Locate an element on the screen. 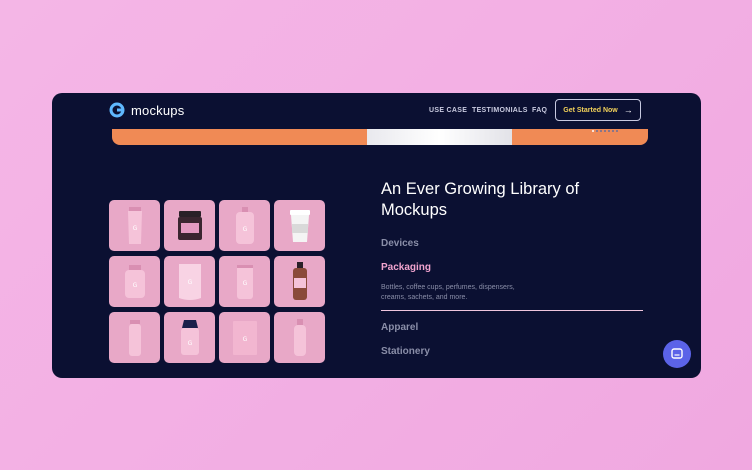 Image resolution: width=752 pixels, height=470 pixels. category-devices: Devices is located at coordinates (400, 243).